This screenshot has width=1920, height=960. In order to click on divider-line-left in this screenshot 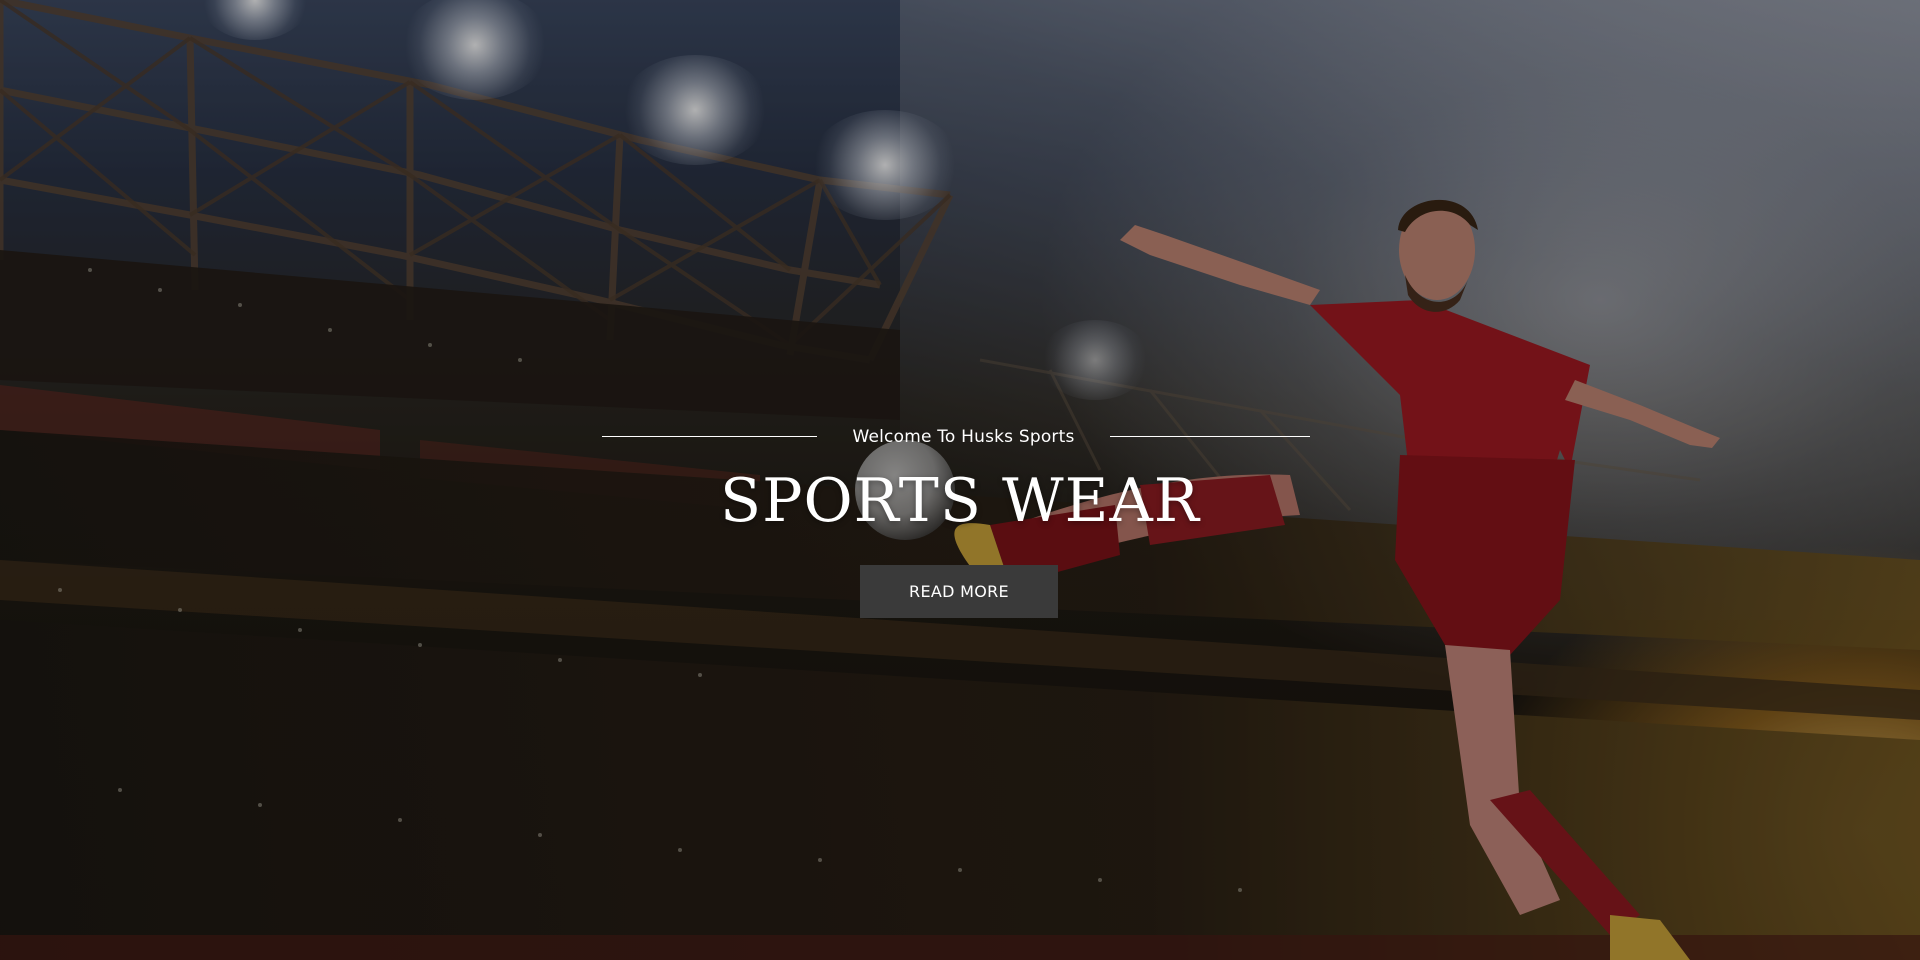, I will do `click(709, 436)`.